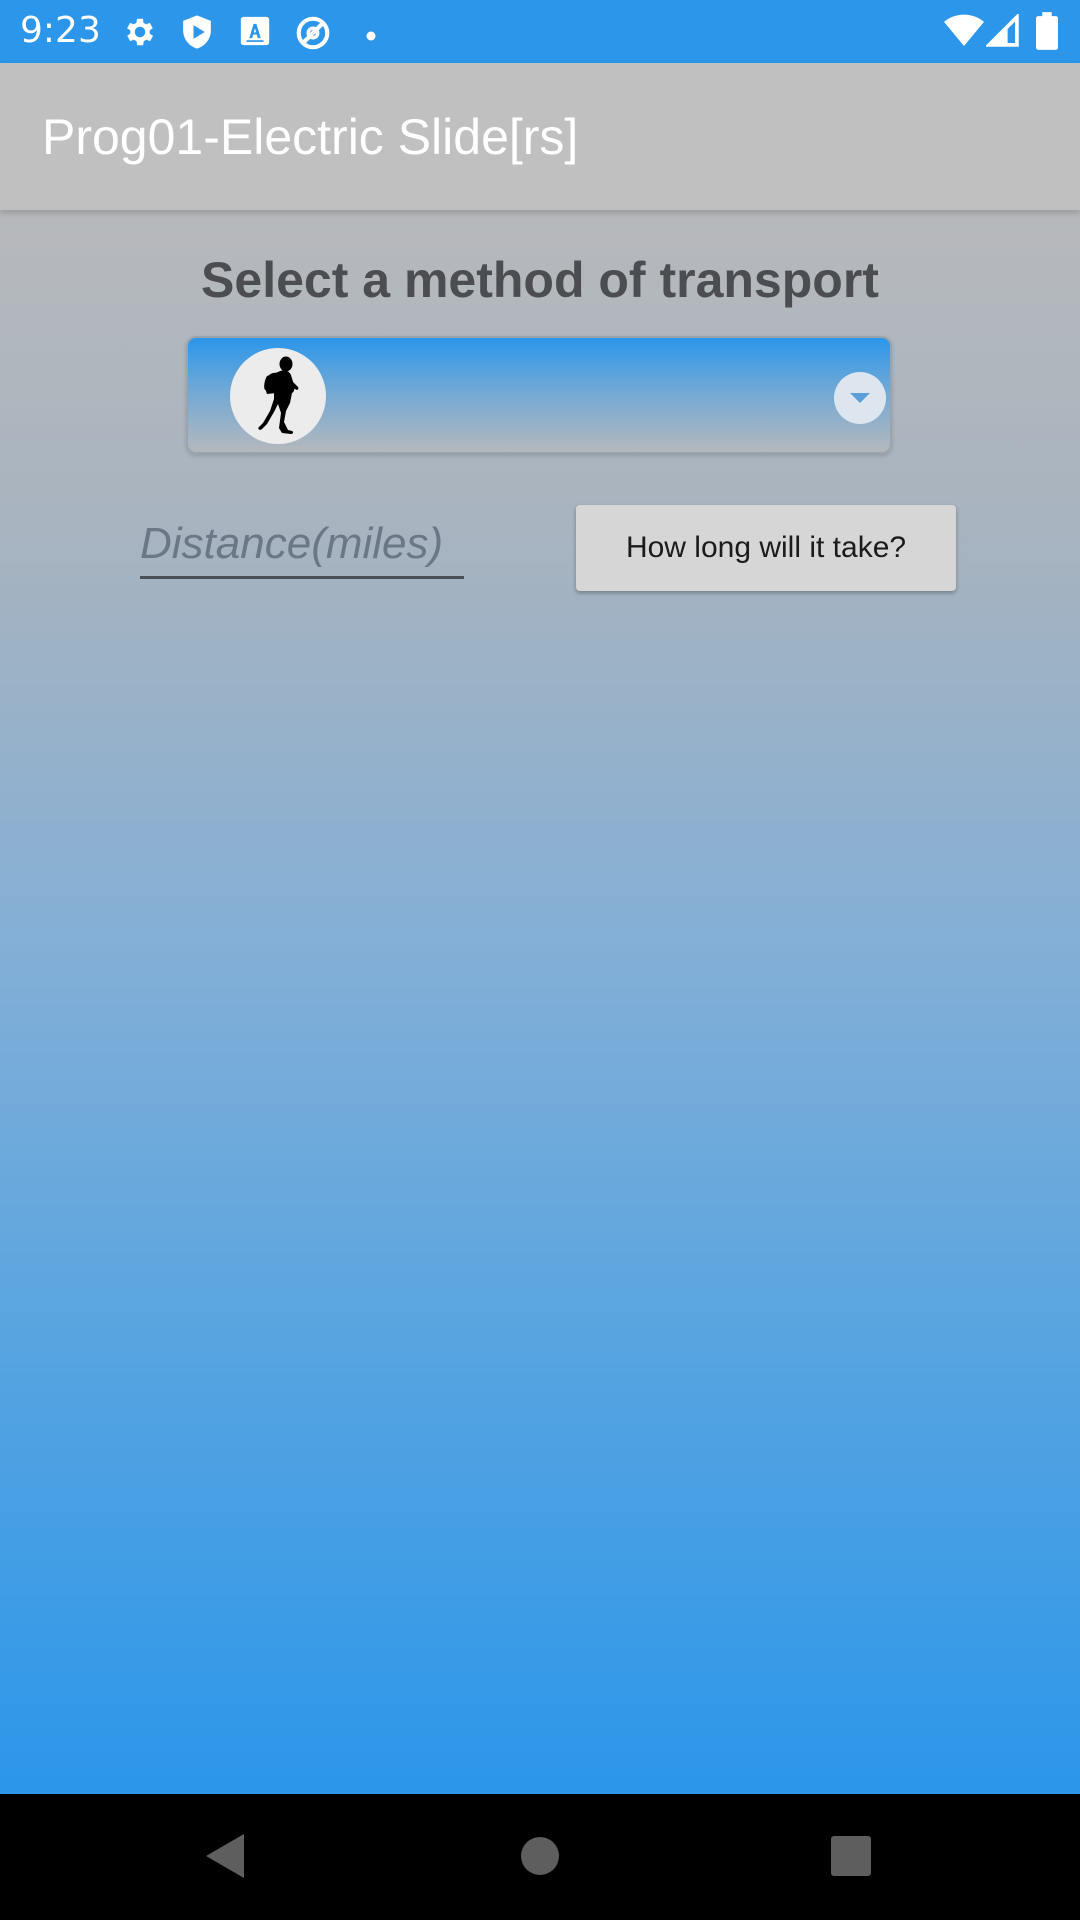  What do you see at coordinates (851, 1858) in the screenshot?
I see `recents-icon` at bounding box center [851, 1858].